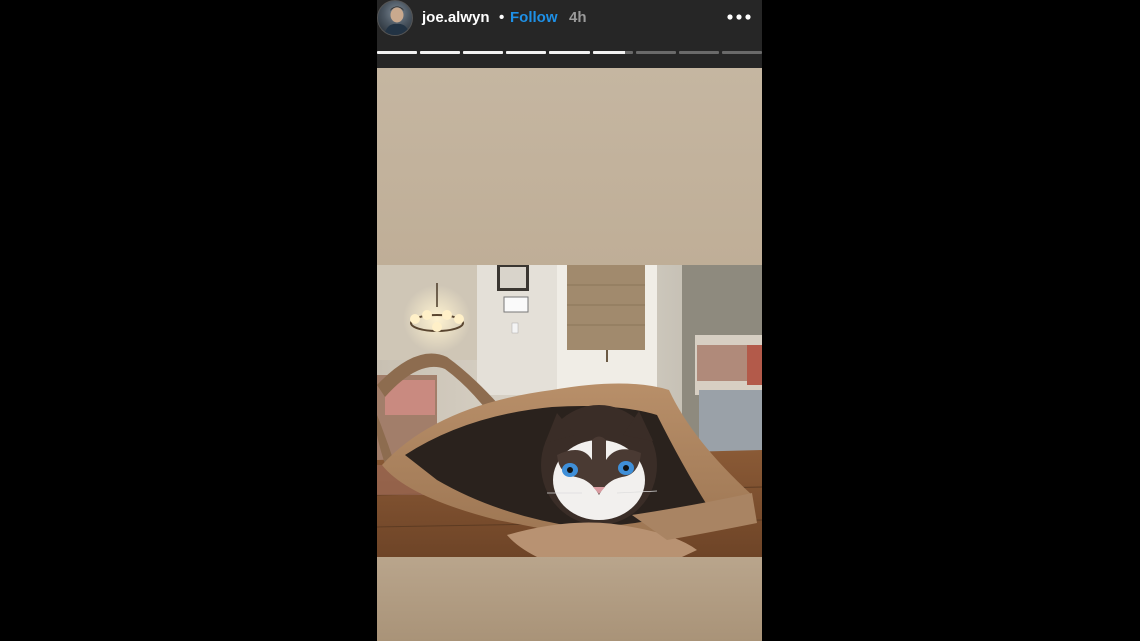  I want to click on story-backdrop-bottom, so click(569, 599).